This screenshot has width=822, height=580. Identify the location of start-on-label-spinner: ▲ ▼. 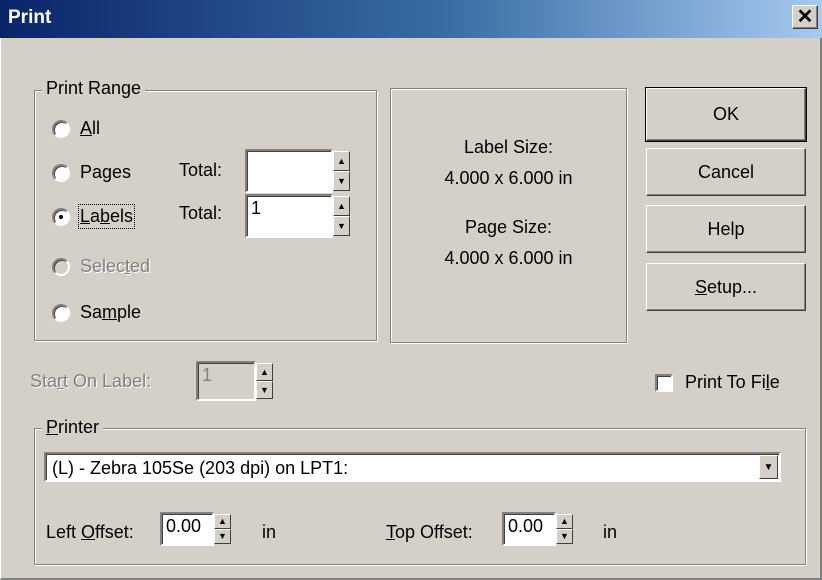
(264, 381).